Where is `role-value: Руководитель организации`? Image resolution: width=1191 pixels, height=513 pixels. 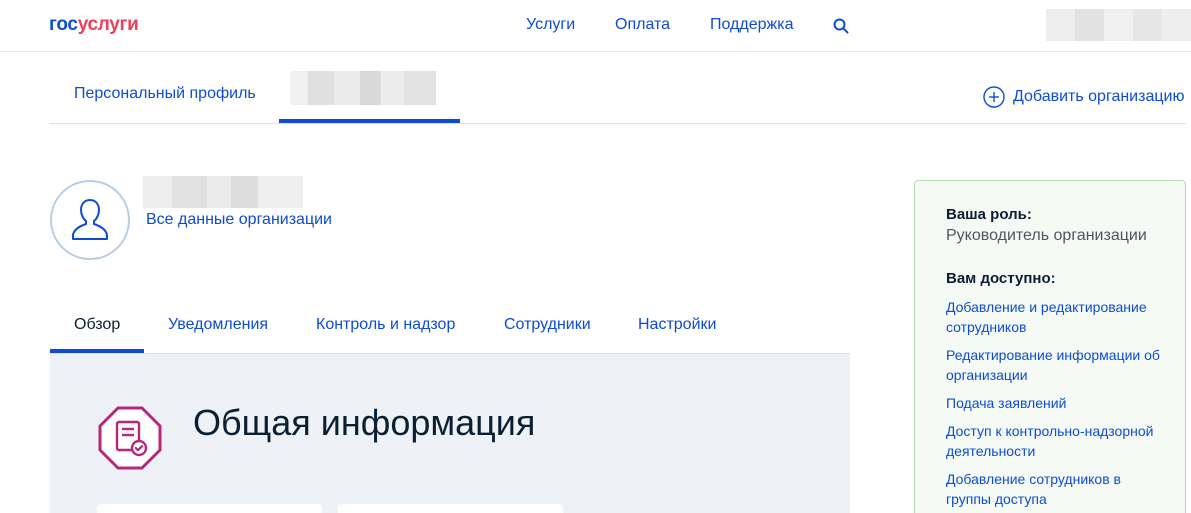 role-value: Руководитель организации is located at coordinates (1046, 235).